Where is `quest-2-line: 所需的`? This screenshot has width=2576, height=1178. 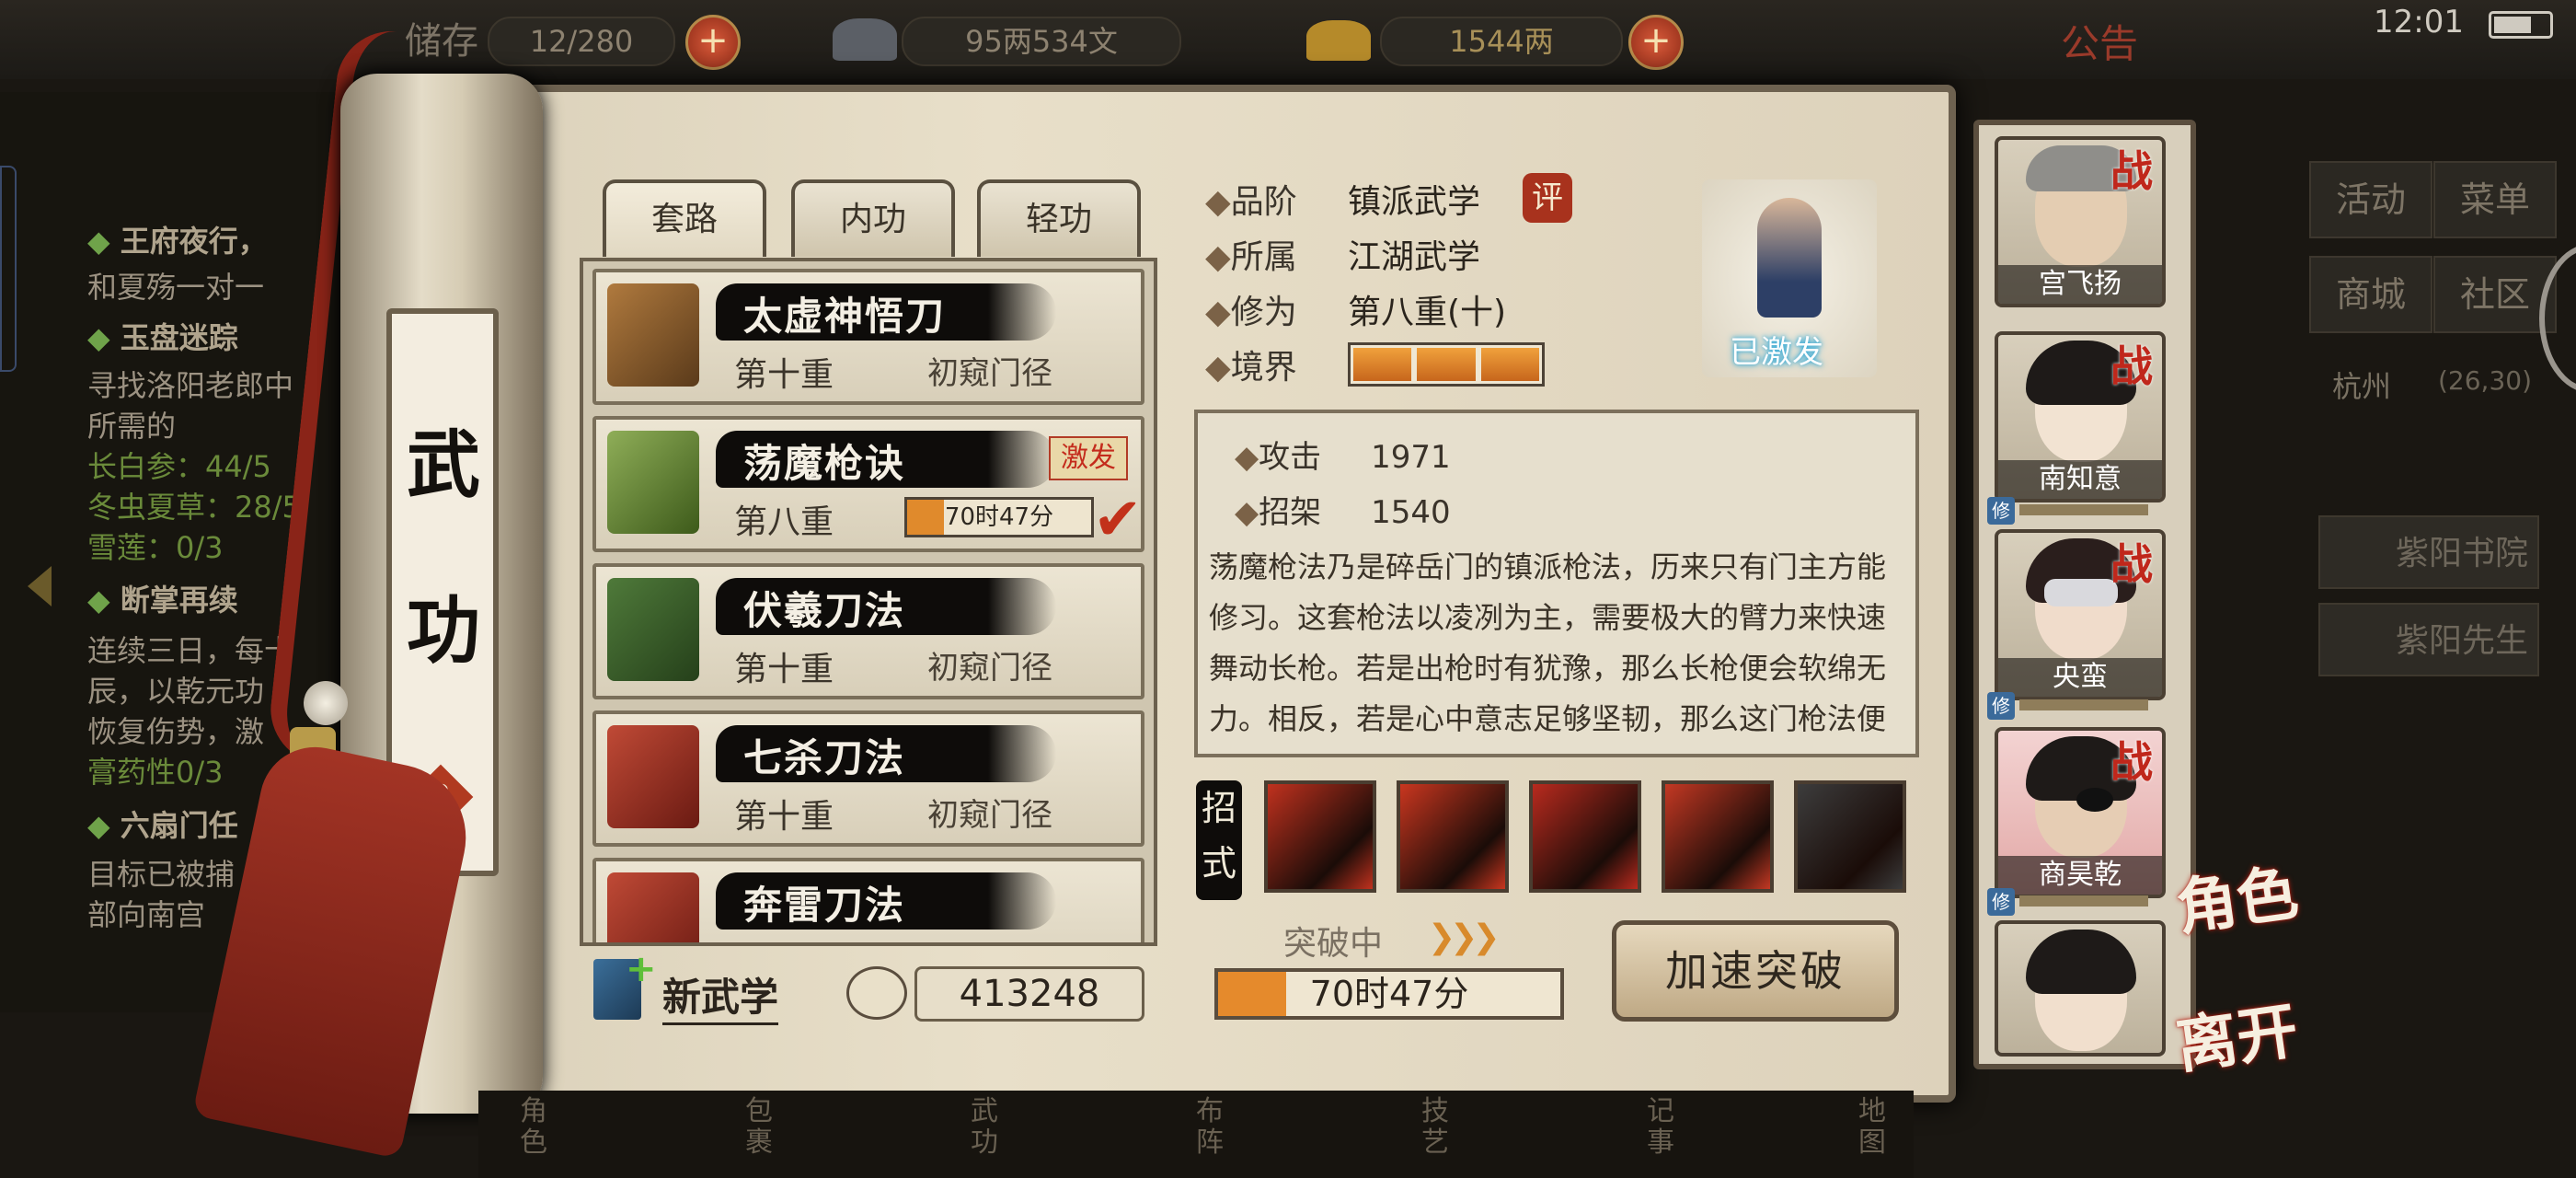 quest-2-line: 所需的 is located at coordinates (132, 426).